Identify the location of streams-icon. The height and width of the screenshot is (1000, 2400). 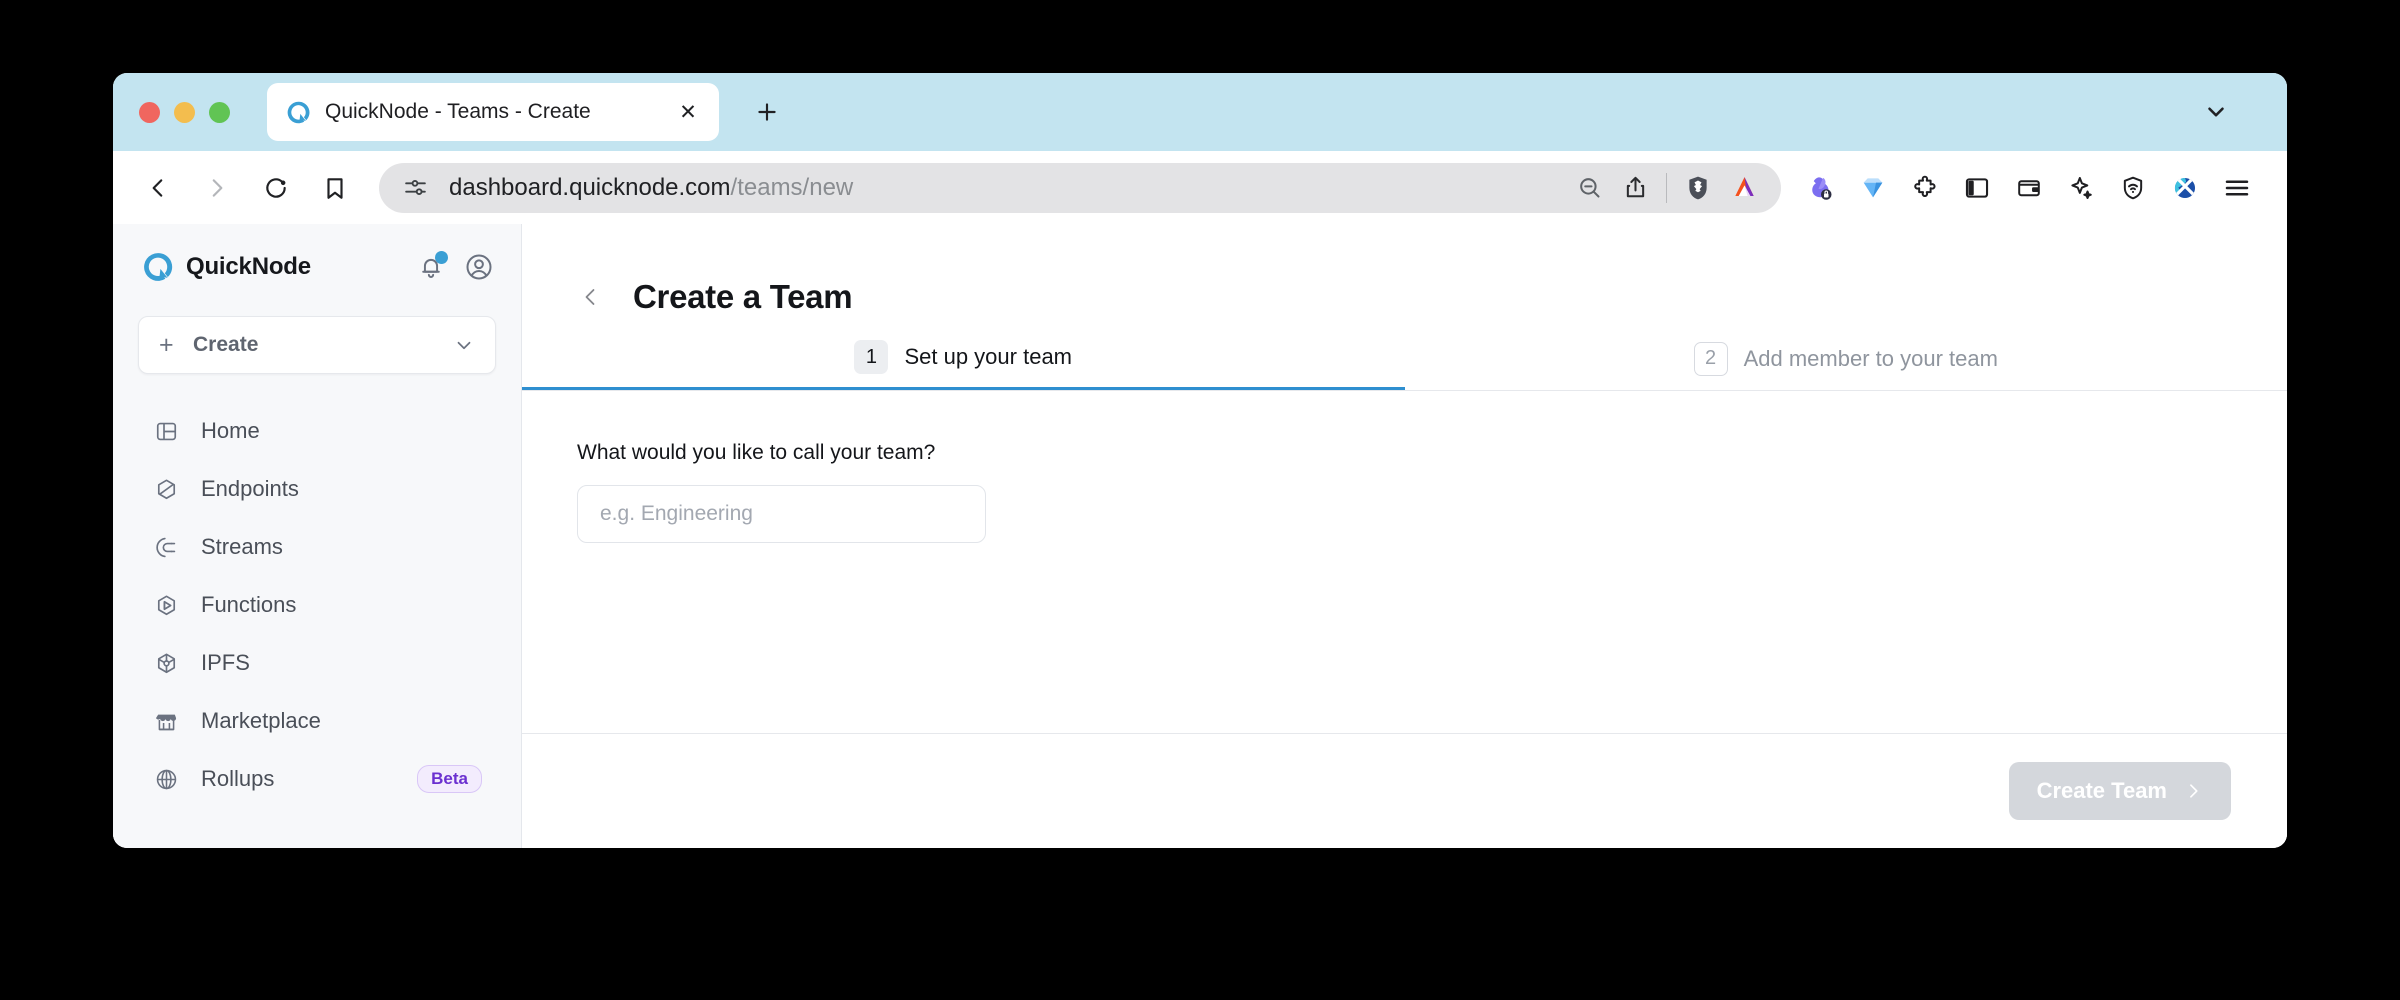
(166, 547).